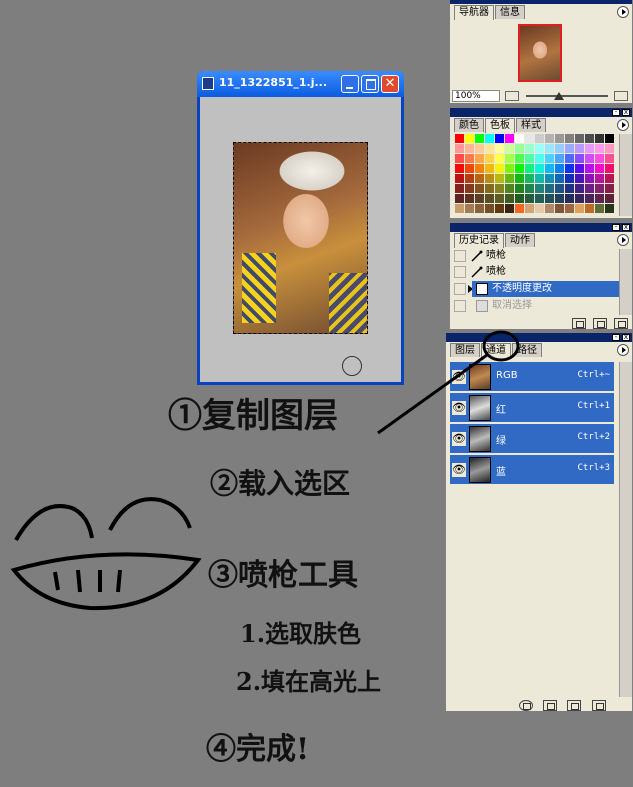  Describe the element at coordinates (432, 394) in the screenshot. I see `annotation-arrow` at that location.